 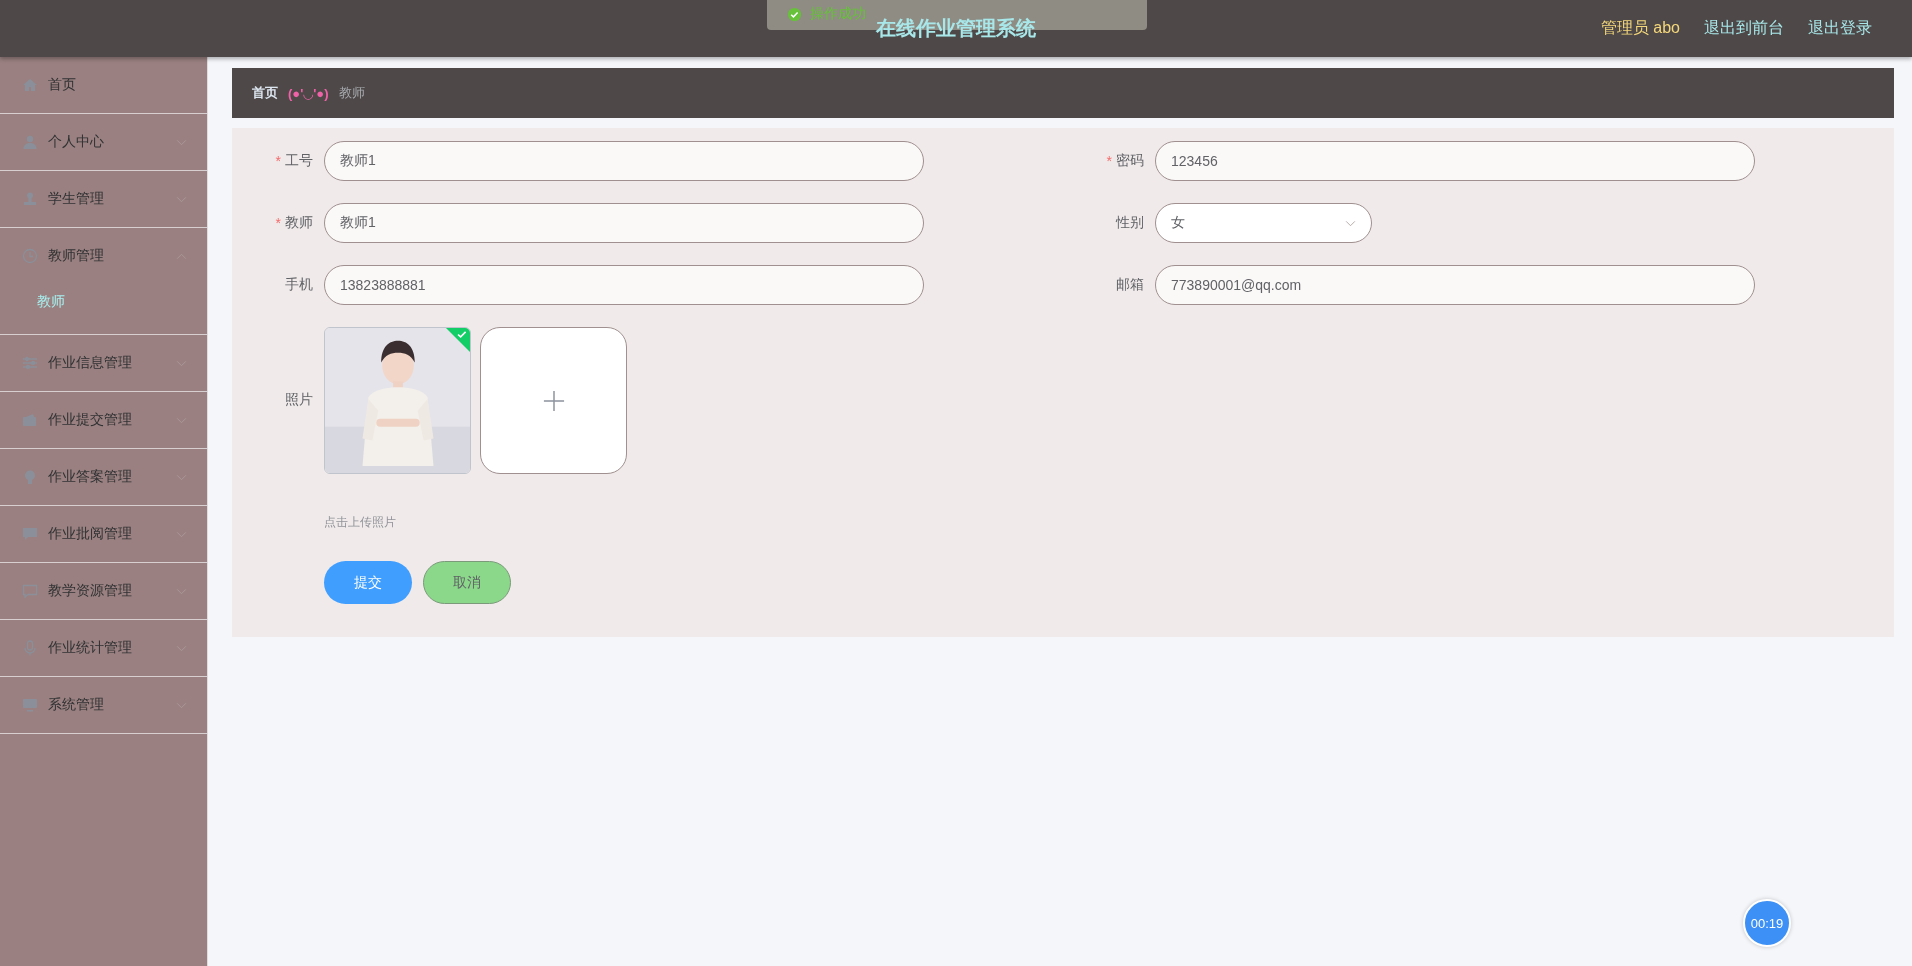 I want to click on menu-item: 首页, so click(x=103, y=85).